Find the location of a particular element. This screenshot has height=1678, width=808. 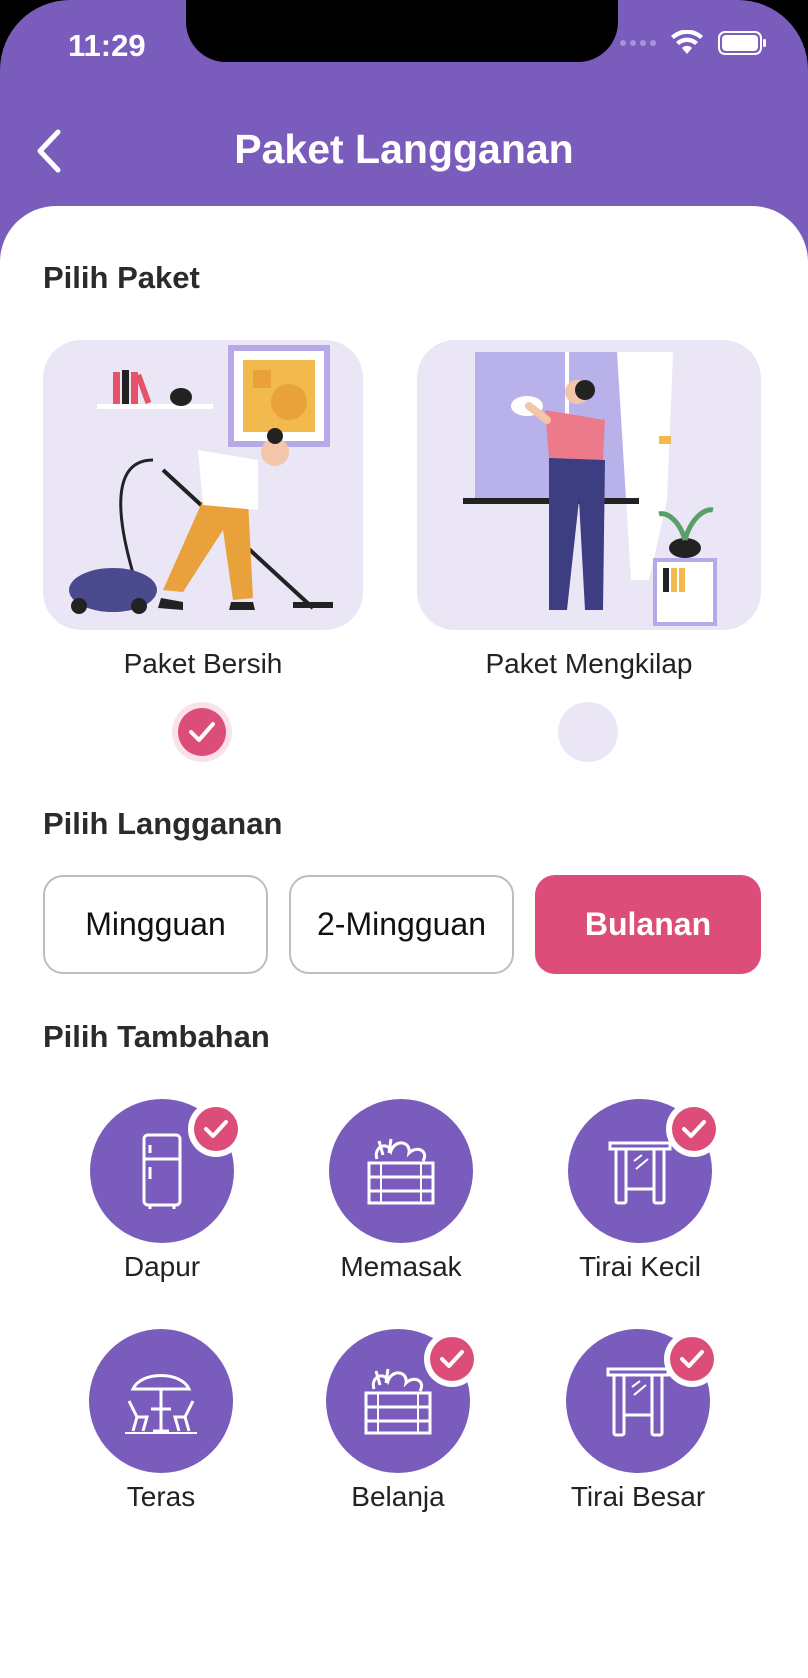

addon-check-tirai-kecil is located at coordinates (694, 1129).